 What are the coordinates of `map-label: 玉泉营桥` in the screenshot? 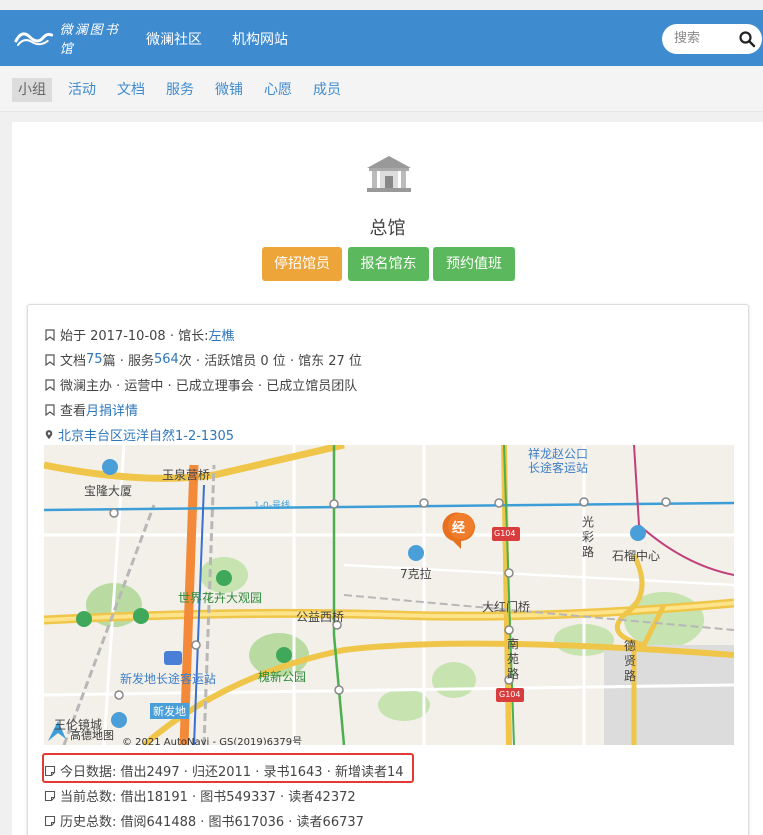 It's located at (186, 475).